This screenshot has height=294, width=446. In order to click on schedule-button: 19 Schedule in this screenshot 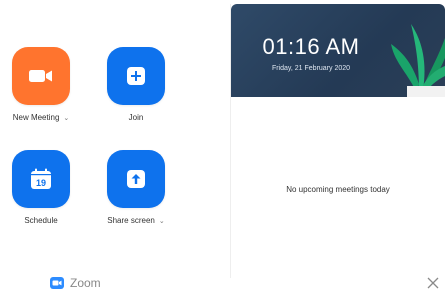, I will do `click(43, 187)`.